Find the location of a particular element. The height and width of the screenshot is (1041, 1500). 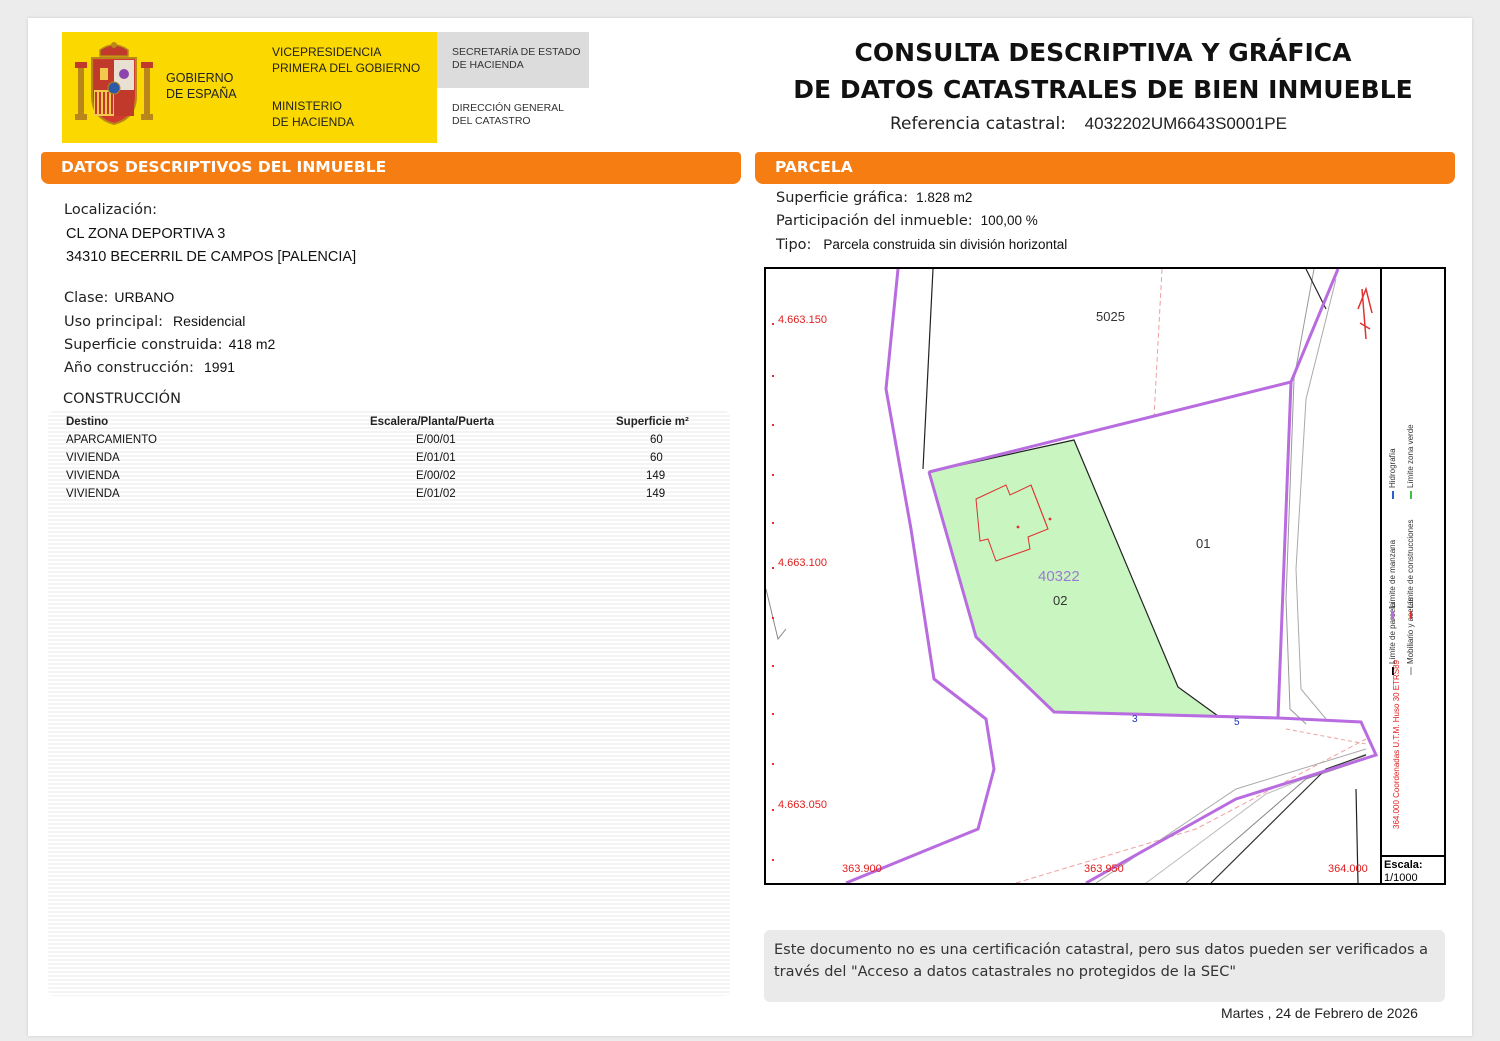

cell-escalera: E/00/01 is located at coordinates (436, 440).